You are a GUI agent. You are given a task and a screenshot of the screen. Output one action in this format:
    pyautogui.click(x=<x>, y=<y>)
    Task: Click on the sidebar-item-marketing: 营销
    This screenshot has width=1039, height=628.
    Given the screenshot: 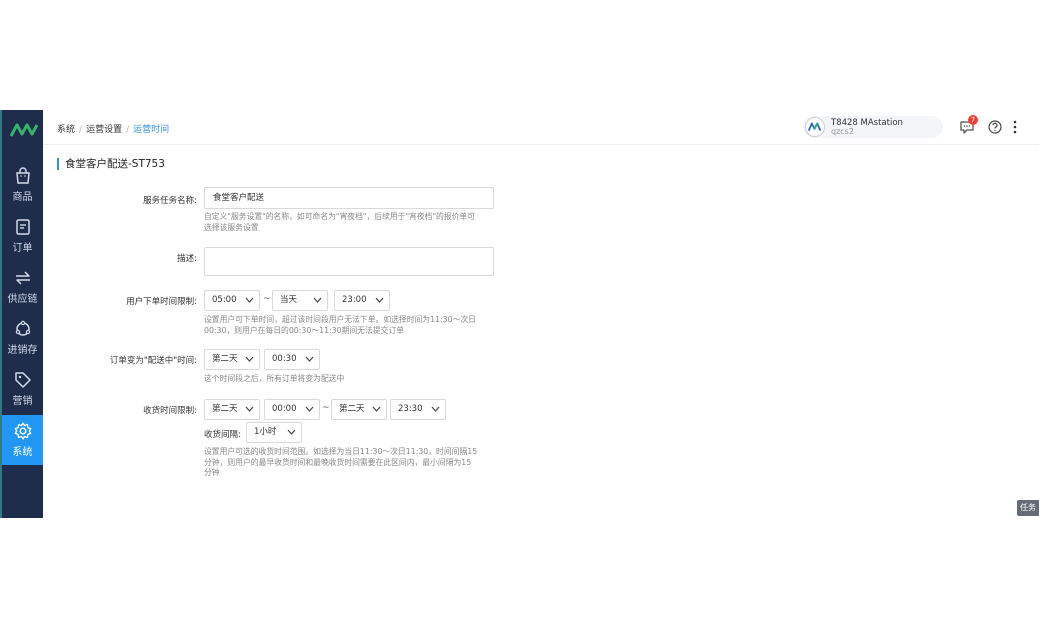 What is the action you would take?
    pyautogui.click(x=22, y=389)
    